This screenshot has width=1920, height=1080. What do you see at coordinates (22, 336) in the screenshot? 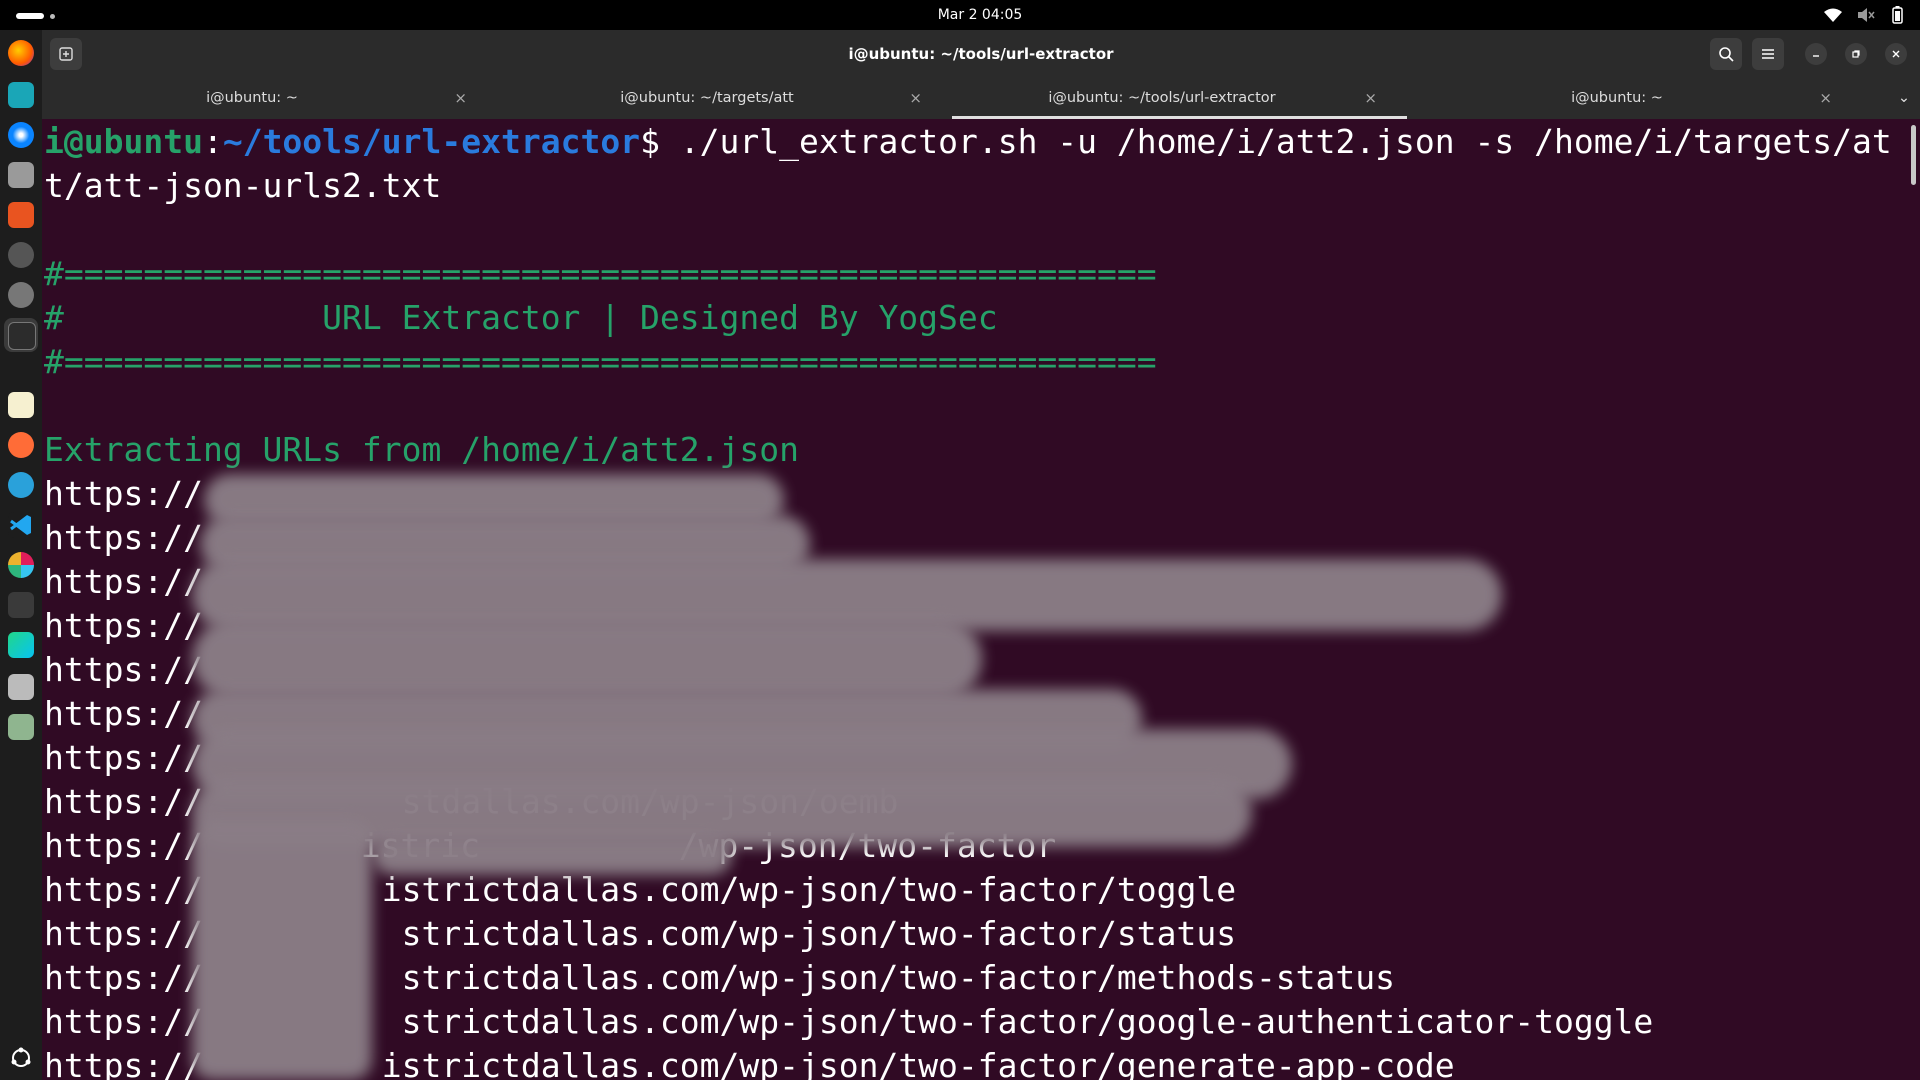
I see `terminal-icon` at bounding box center [22, 336].